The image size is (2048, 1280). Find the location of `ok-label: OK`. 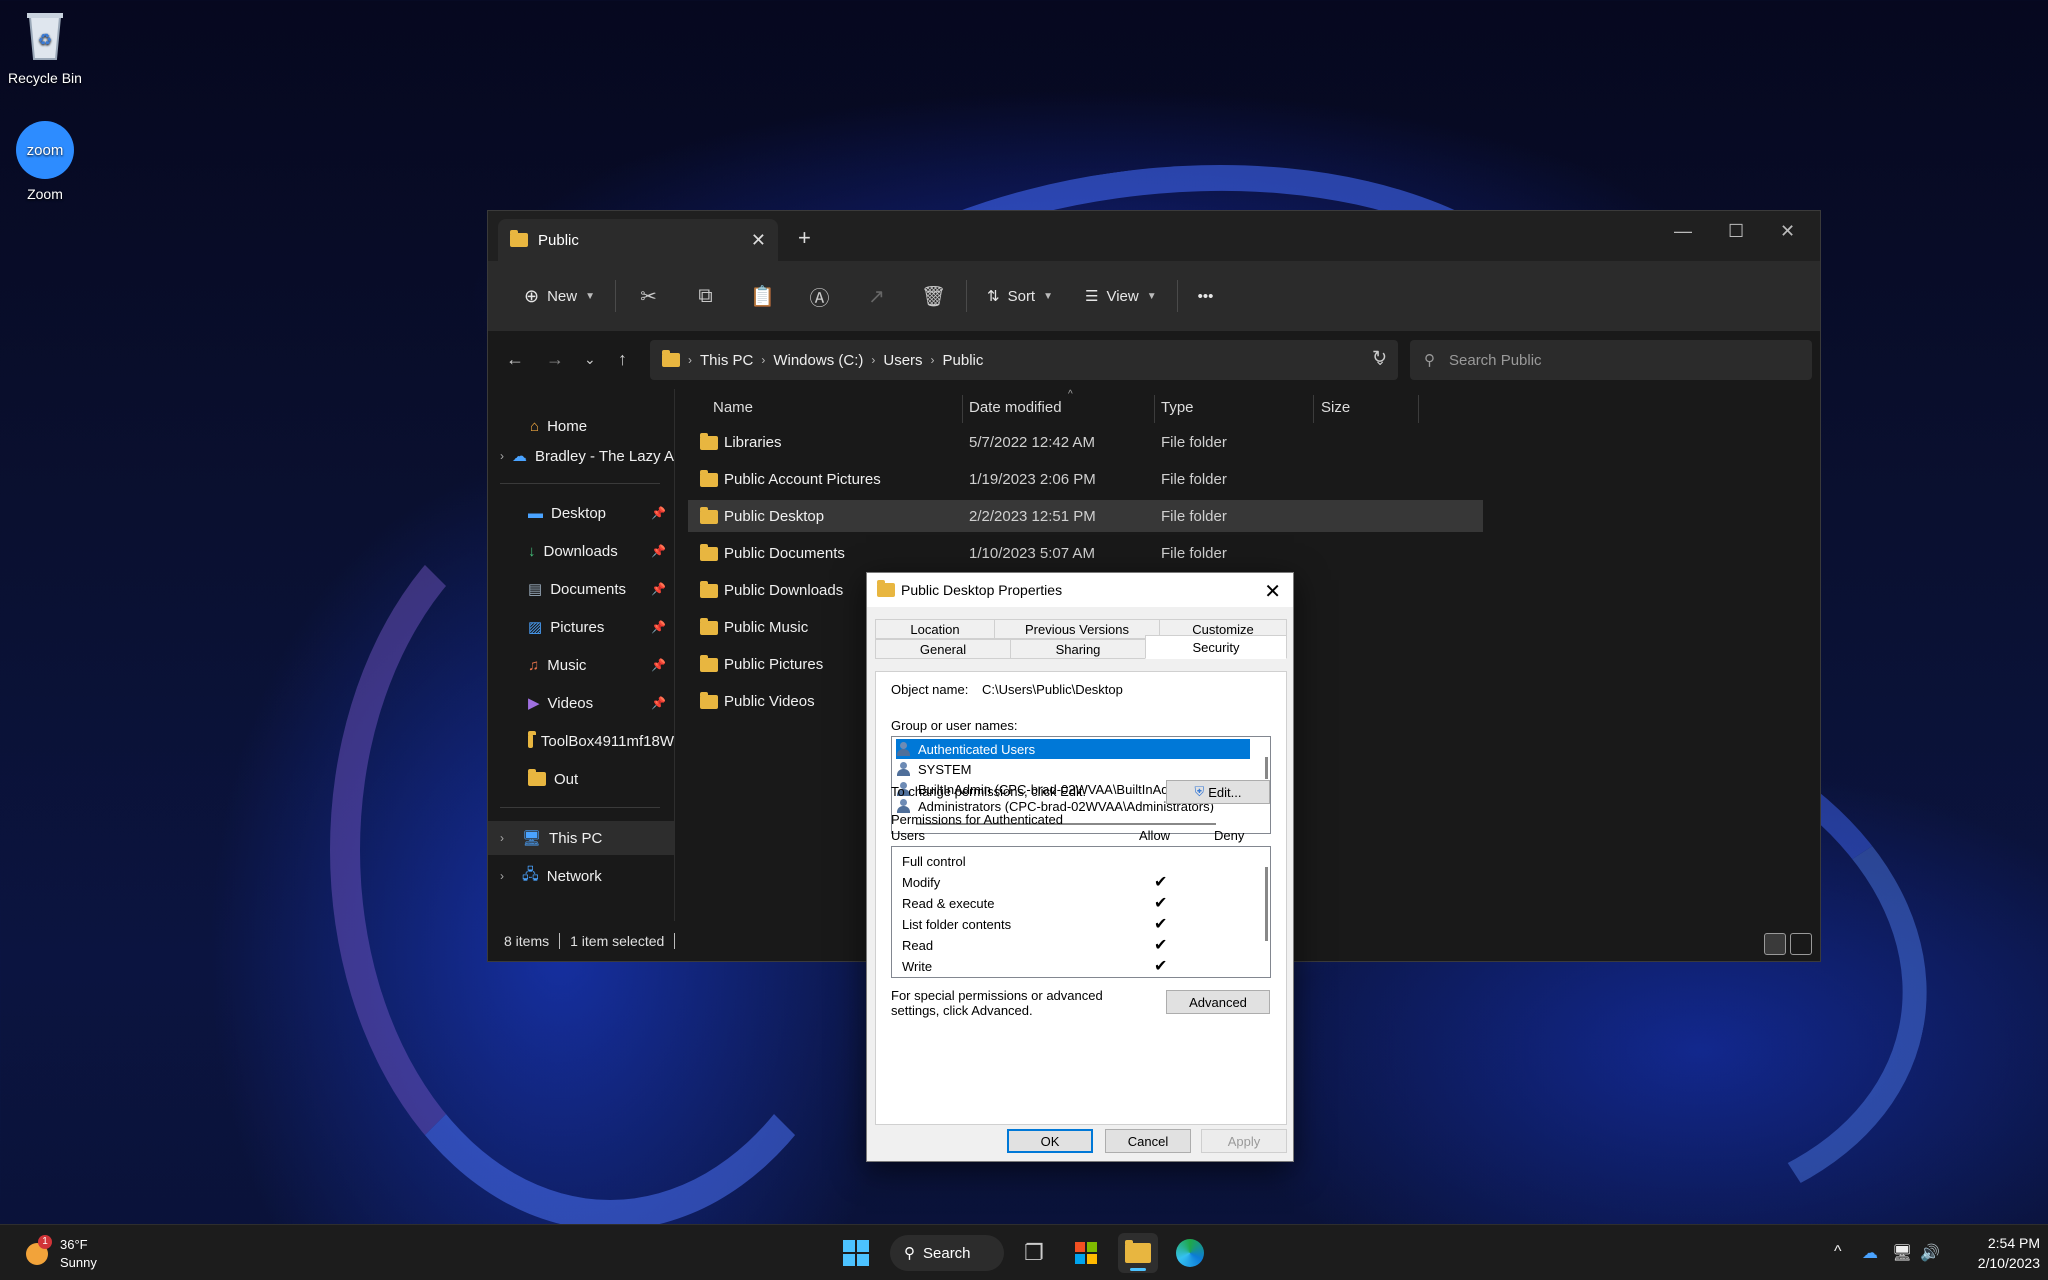

ok-label: OK is located at coordinates (1050, 1141).